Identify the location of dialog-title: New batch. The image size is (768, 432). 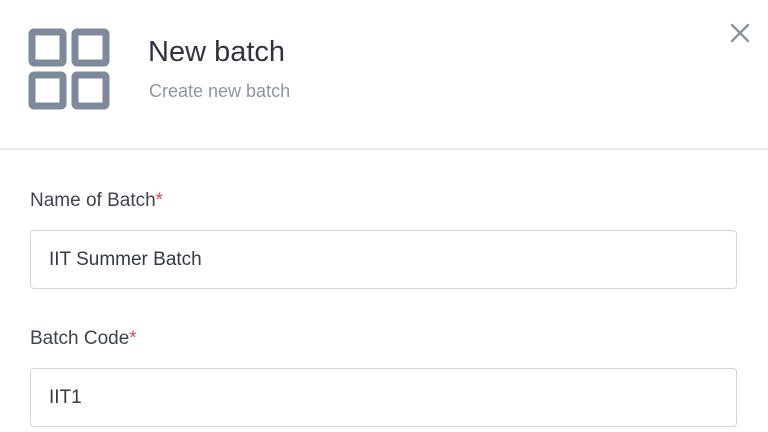
(217, 52).